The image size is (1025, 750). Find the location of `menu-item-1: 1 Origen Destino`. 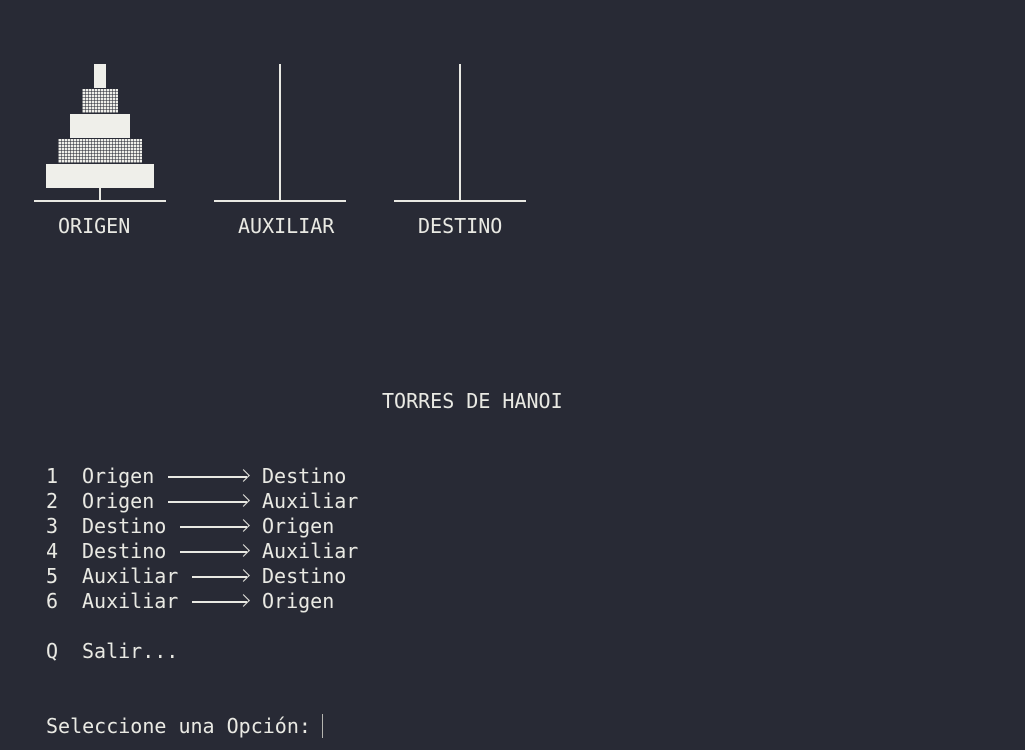

menu-item-1: 1 Origen Destino is located at coordinates (206, 476).